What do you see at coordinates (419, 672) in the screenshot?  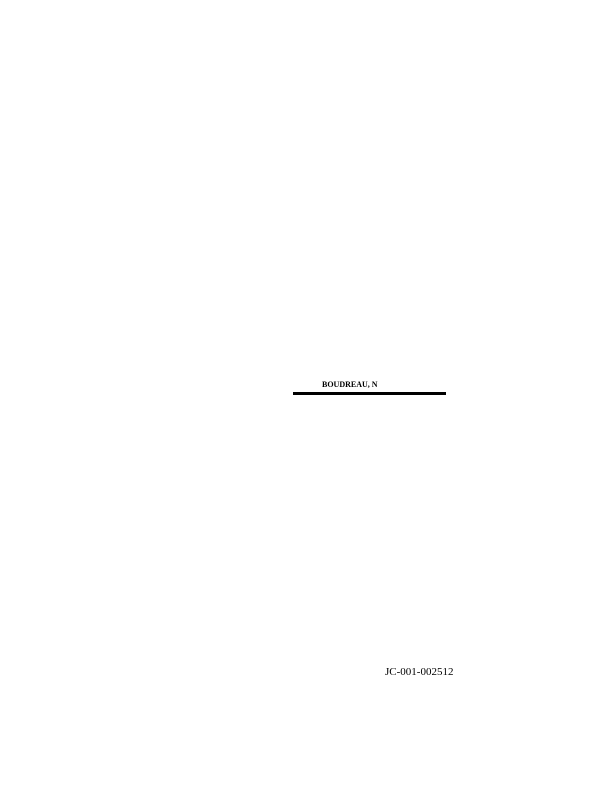 I see `document-id: JC-001-002512` at bounding box center [419, 672].